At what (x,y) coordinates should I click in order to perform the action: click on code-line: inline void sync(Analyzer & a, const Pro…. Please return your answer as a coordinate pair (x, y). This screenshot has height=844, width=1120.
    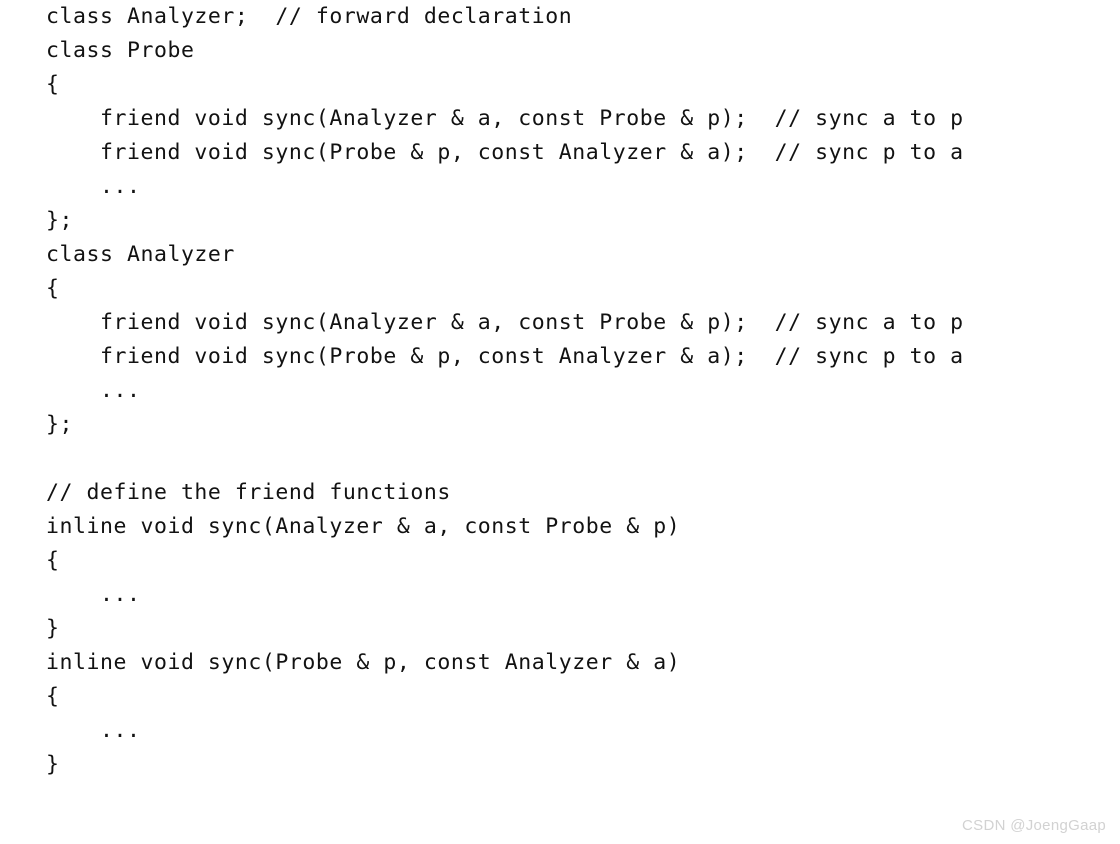
    Looking at the image, I should click on (363, 526).